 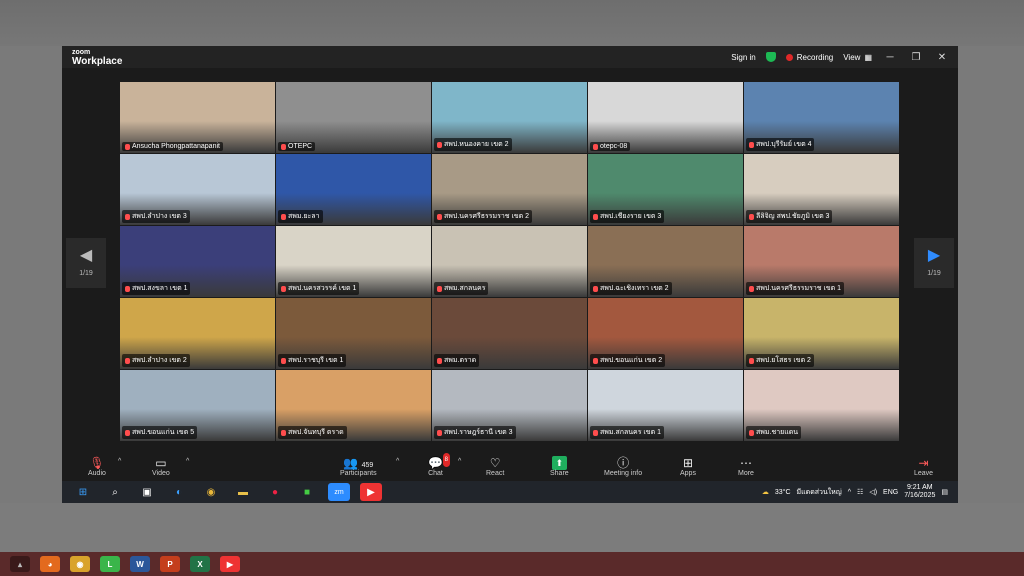 I want to click on weather-temp: 33°C, so click(x=783, y=492).